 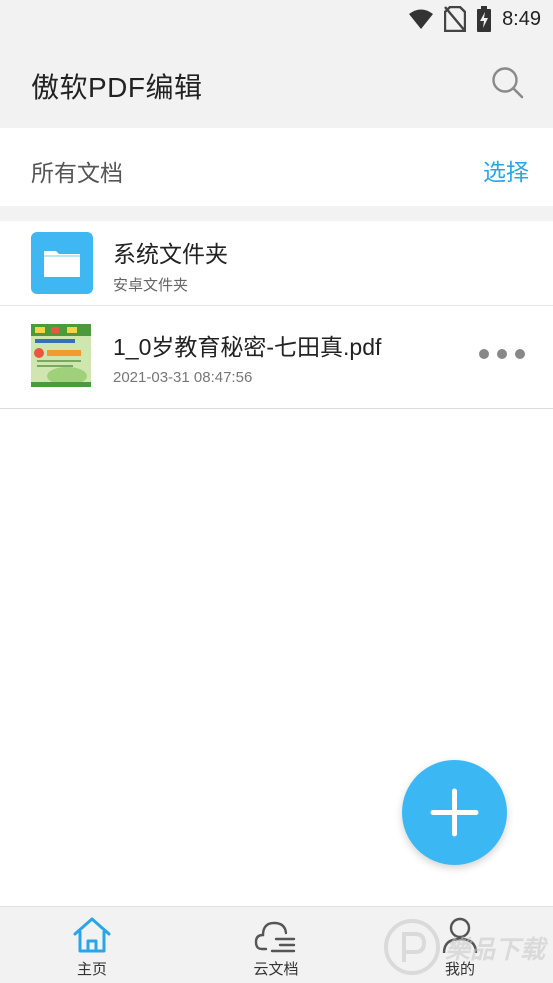 What do you see at coordinates (455, 19) in the screenshot?
I see `no-sim-icon` at bounding box center [455, 19].